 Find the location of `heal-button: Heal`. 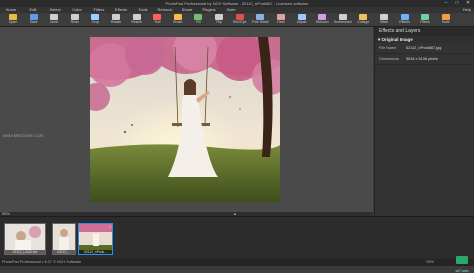

heal-button: Heal is located at coordinates (281, 19).